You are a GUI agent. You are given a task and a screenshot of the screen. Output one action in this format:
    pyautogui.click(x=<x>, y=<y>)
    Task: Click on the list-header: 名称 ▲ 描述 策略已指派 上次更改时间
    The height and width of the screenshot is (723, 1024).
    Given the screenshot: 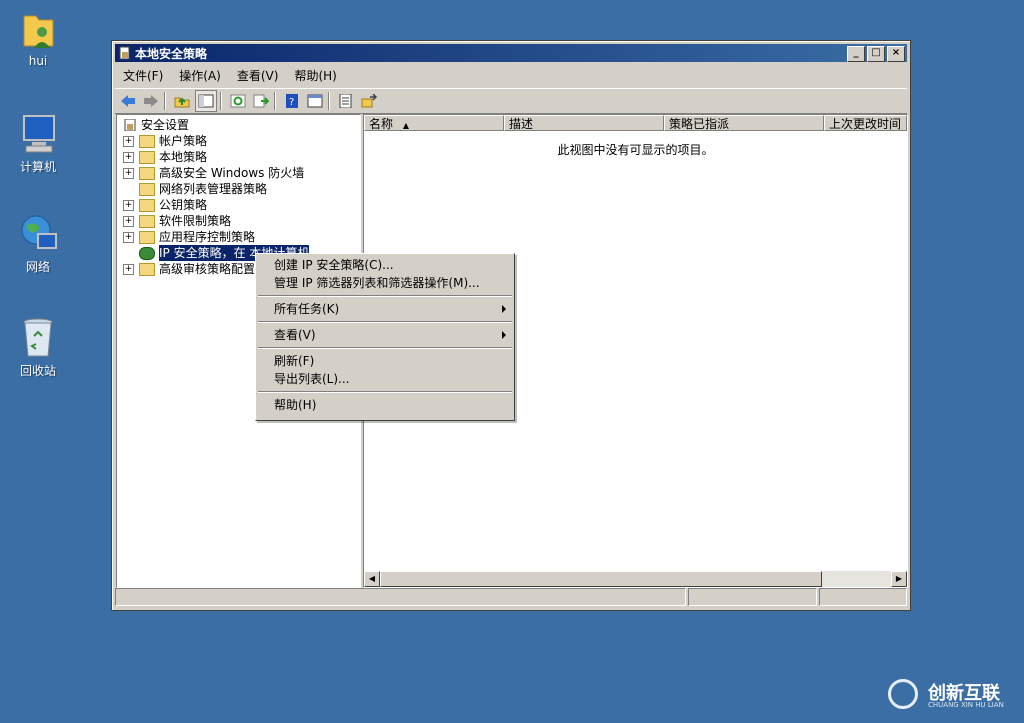 What is the action you would take?
    pyautogui.click(x=635, y=123)
    